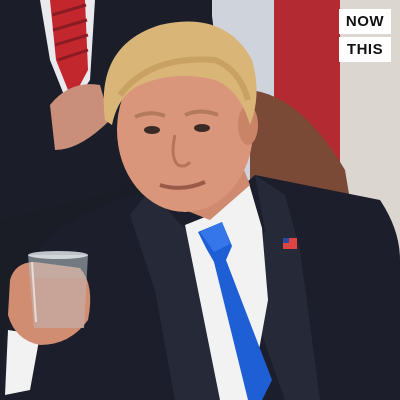 Image resolution: width=400 pixels, height=400 pixels. What do you see at coordinates (58, 303) in the screenshot?
I see `glass-water` at bounding box center [58, 303].